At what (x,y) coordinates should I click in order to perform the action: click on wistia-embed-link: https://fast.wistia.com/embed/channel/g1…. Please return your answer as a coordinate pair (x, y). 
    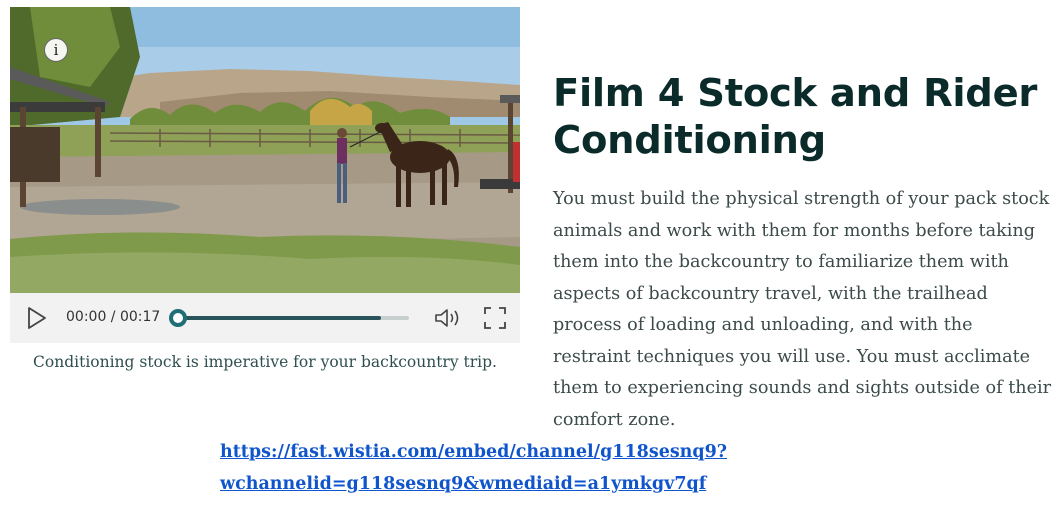
    Looking at the image, I should click on (480, 468).